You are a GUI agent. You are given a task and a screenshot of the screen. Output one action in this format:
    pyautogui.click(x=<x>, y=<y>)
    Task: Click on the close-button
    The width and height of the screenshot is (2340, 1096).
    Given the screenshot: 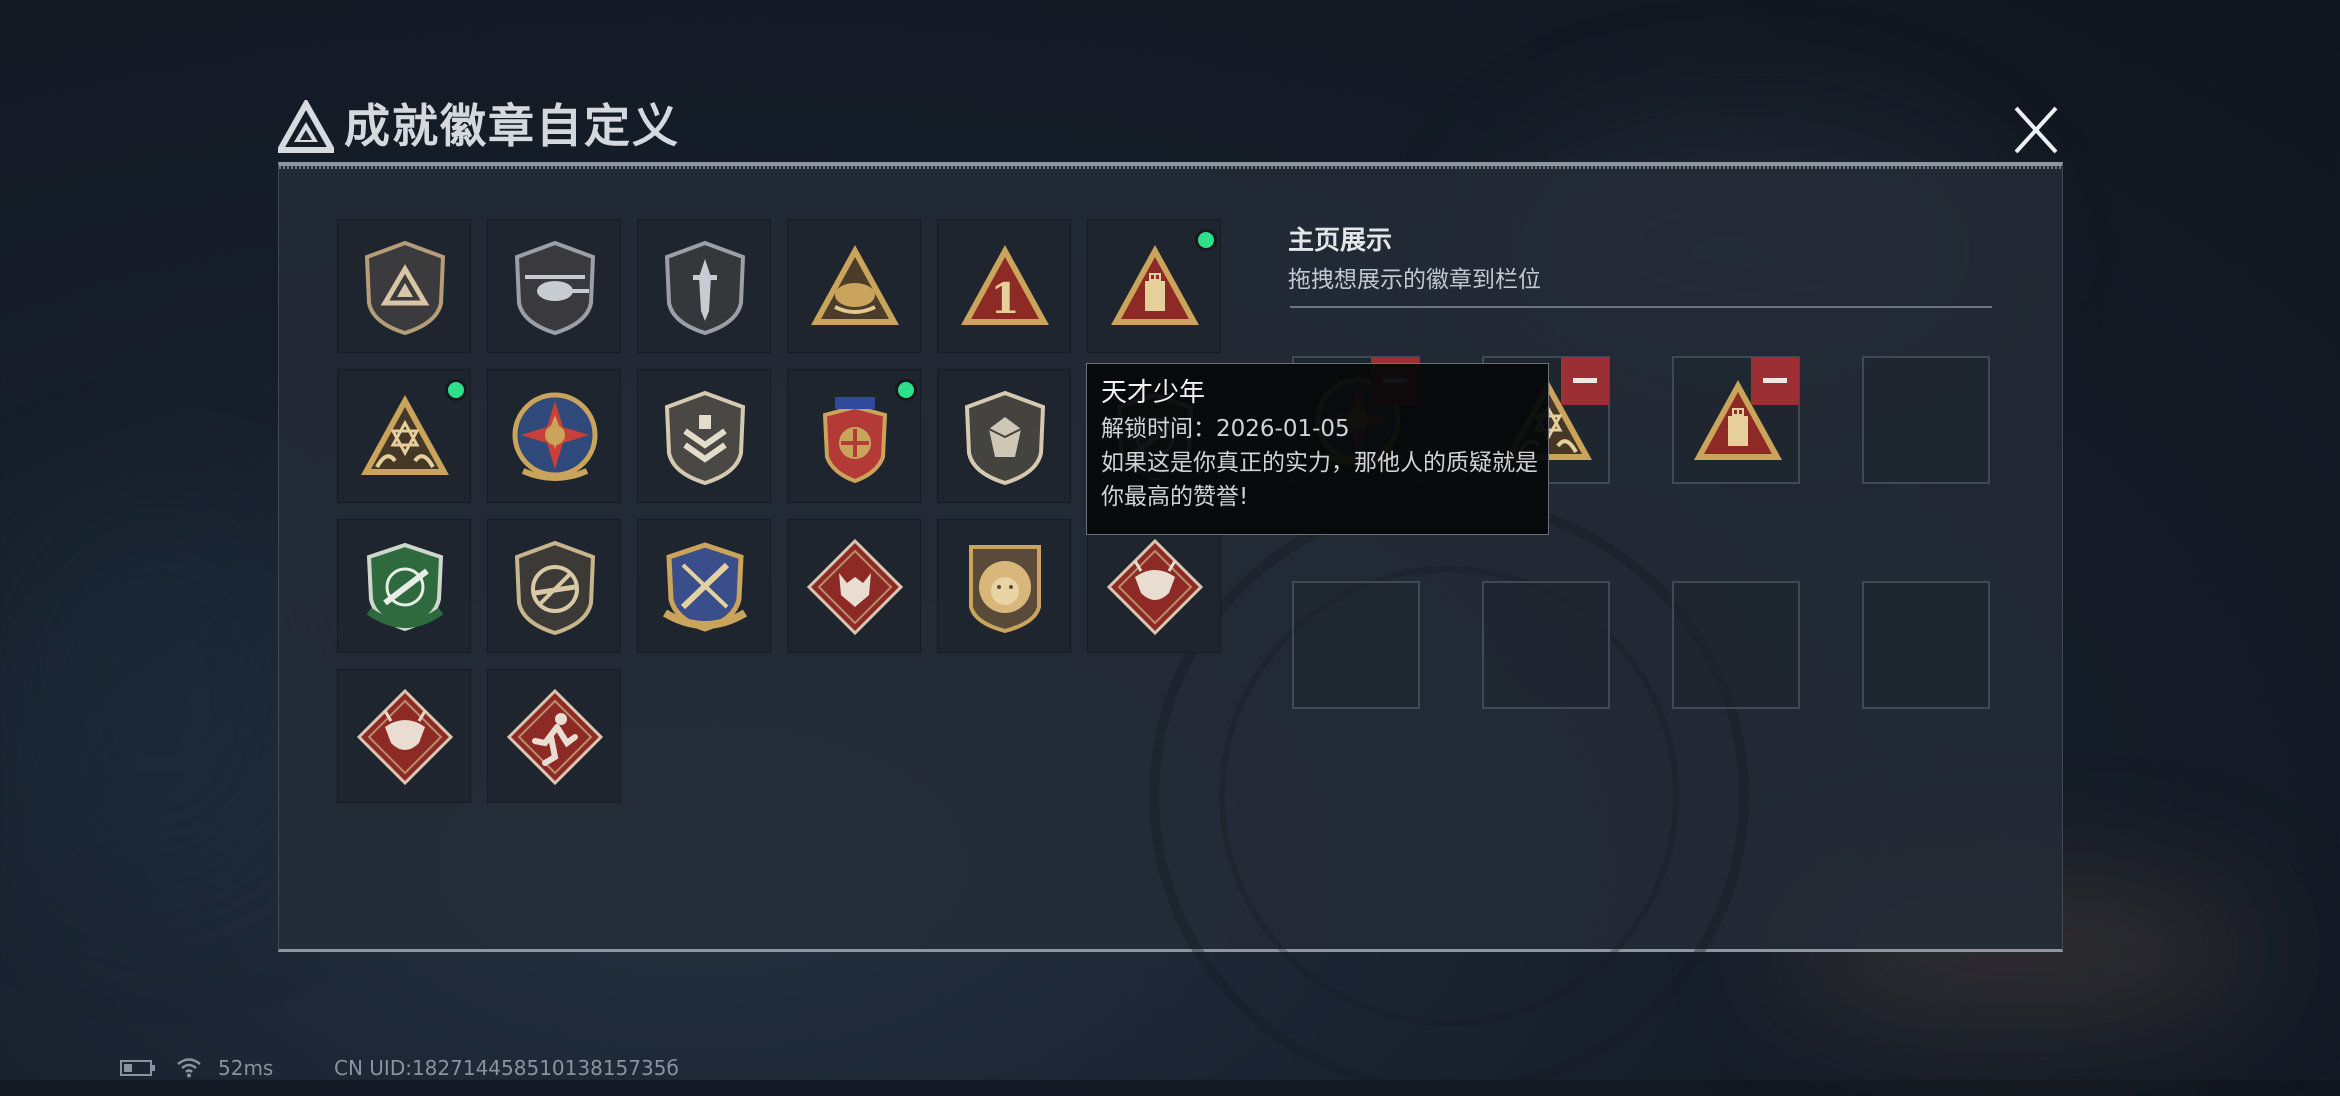 What is the action you would take?
    pyautogui.click(x=2036, y=129)
    